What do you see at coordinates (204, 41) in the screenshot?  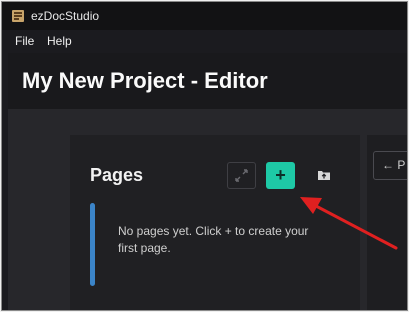 I see `menu-bar: File Help` at bounding box center [204, 41].